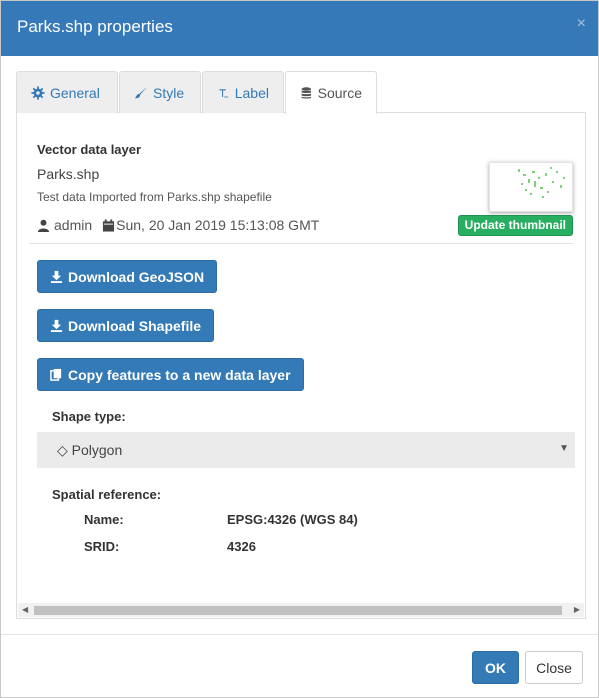 Image resolution: width=599 pixels, height=698 pixels. I want to click on horizontal-scrollbar: ◀ ▶, so click(301, 610).